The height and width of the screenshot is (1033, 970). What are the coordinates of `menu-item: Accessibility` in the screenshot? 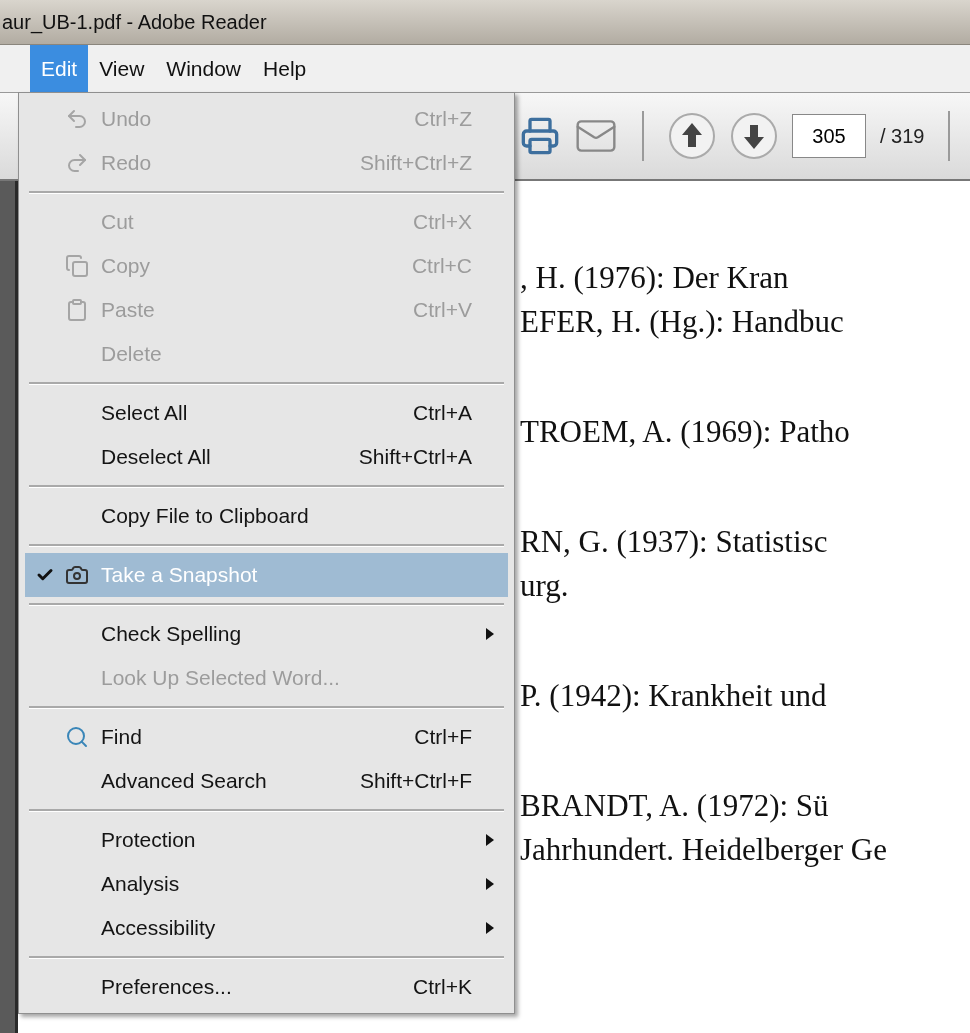 It's located at (266, 928).